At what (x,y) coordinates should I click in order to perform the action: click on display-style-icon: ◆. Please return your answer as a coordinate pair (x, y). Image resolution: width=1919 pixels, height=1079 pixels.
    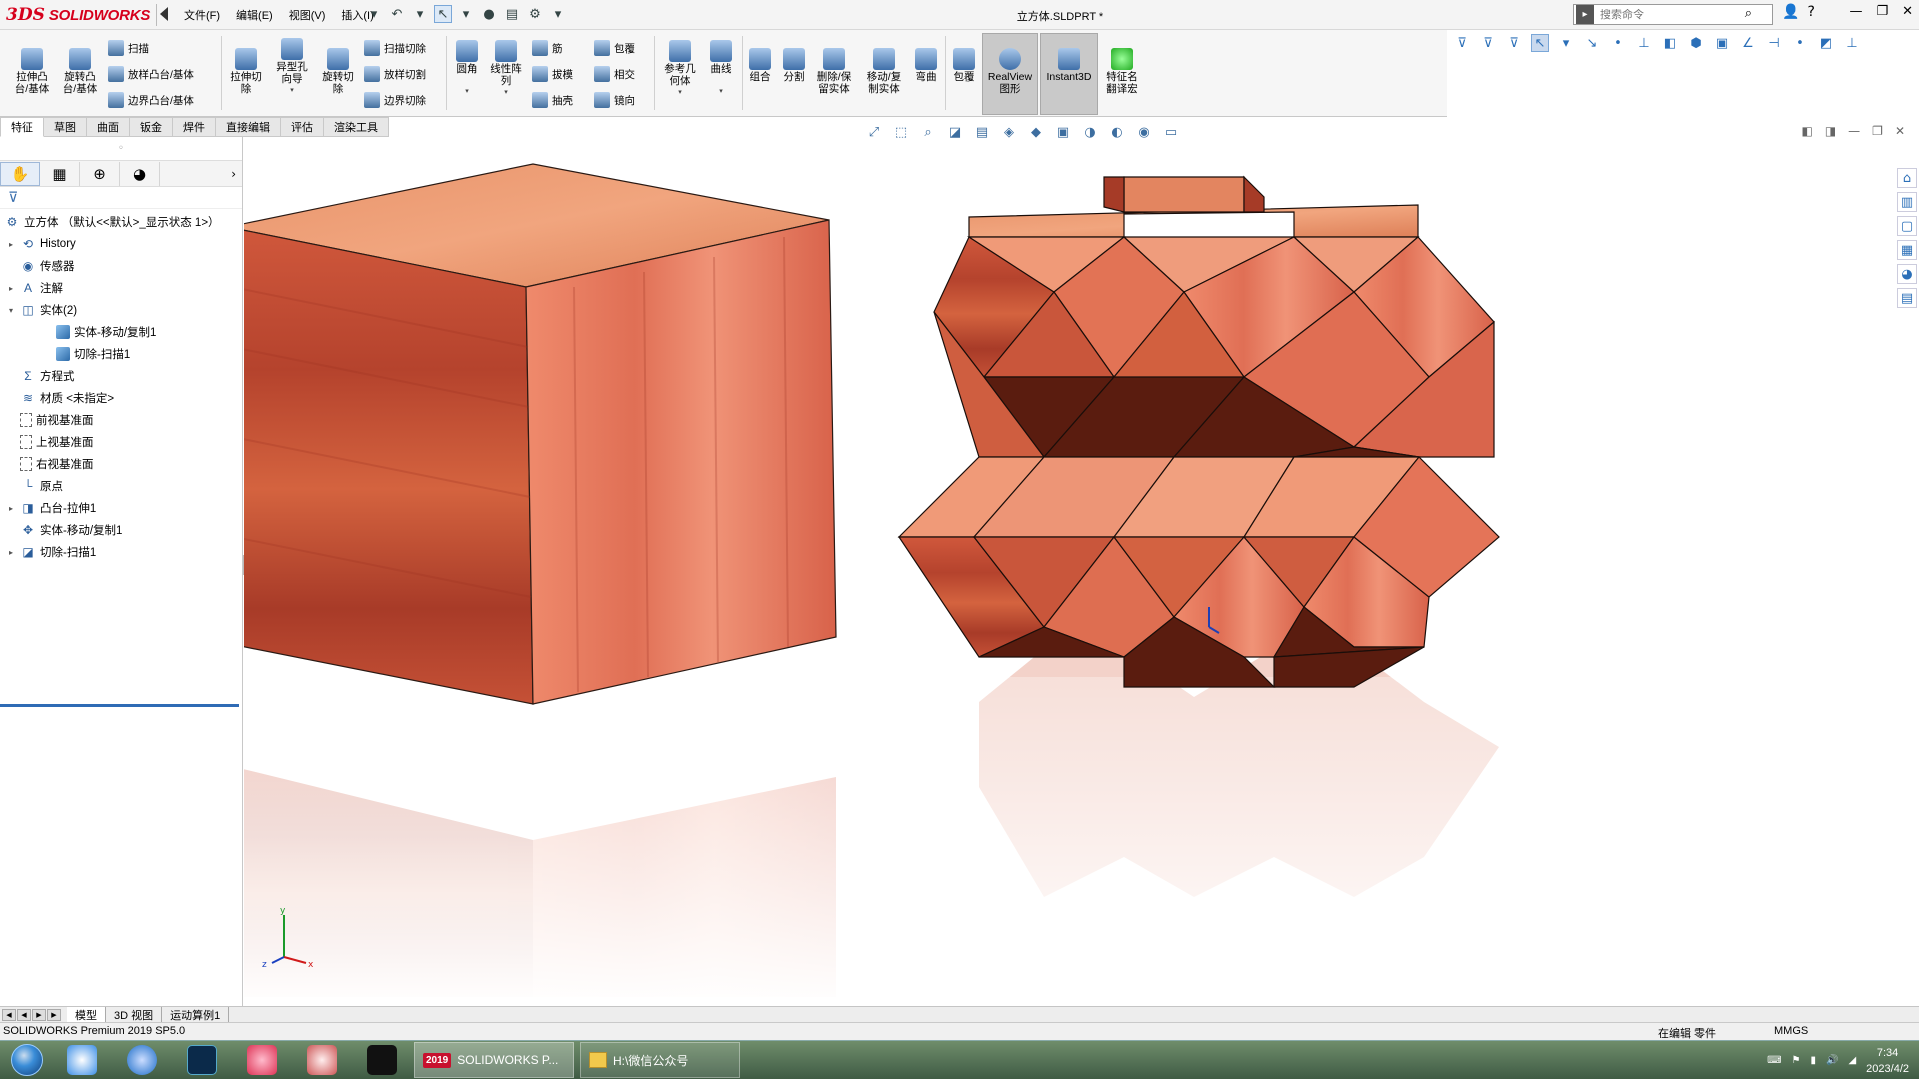
    Looking at the image, I should click on (1036, 132).